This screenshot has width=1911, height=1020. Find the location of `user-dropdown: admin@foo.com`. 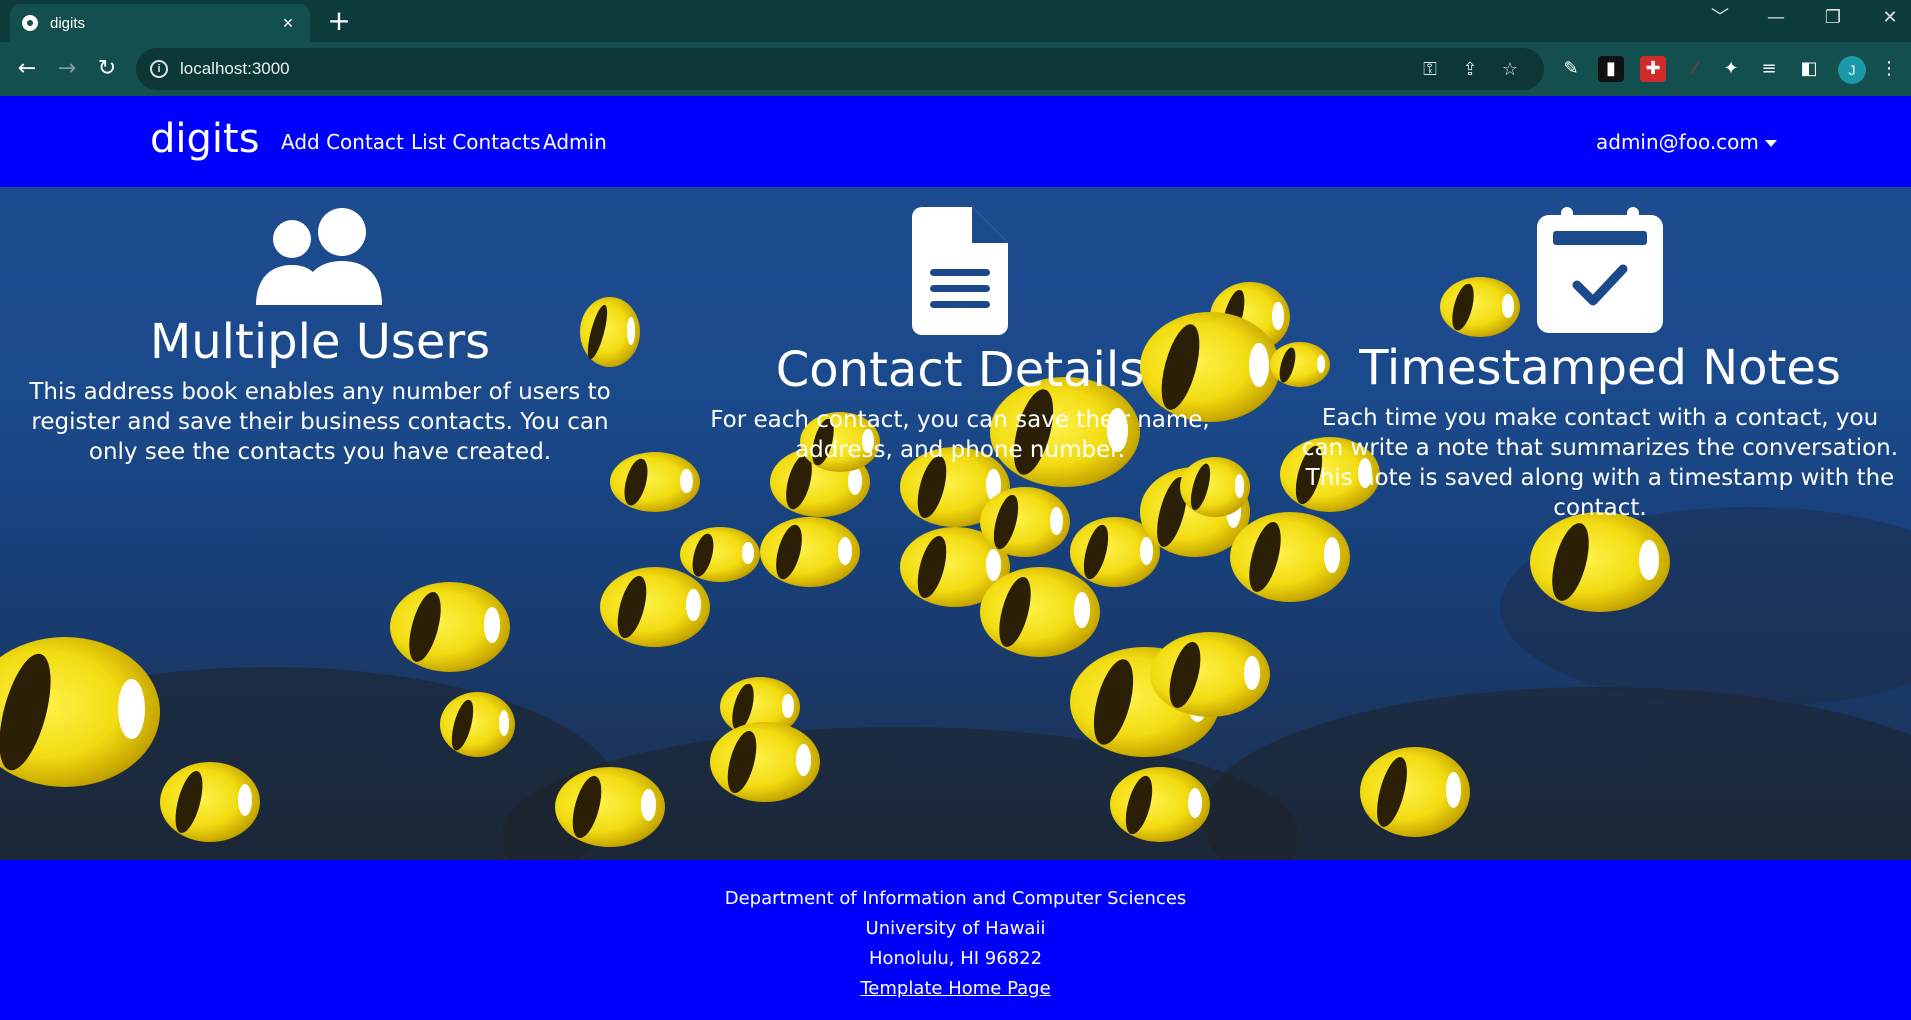

user-dropdown: admin@foo.com is located at coordinates (1686, 142).